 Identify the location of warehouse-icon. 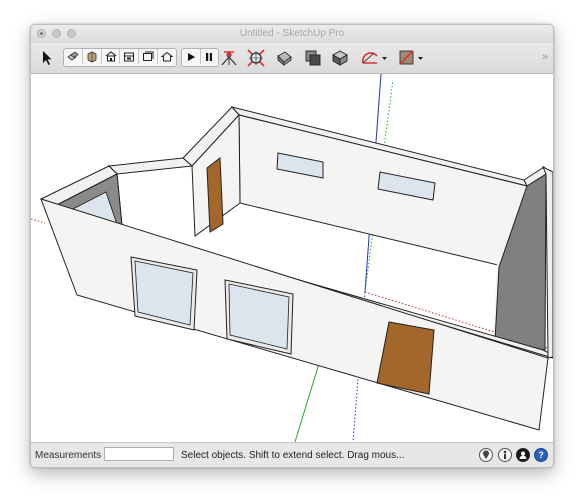
(110, 56).